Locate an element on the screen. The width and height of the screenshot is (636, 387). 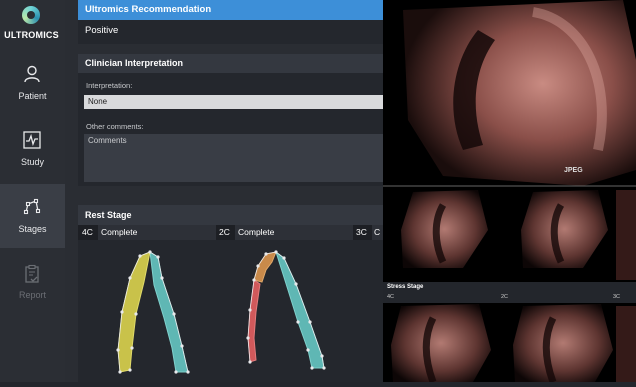
sidebar-item-patient: Patient is located at coordinates (32, 84).